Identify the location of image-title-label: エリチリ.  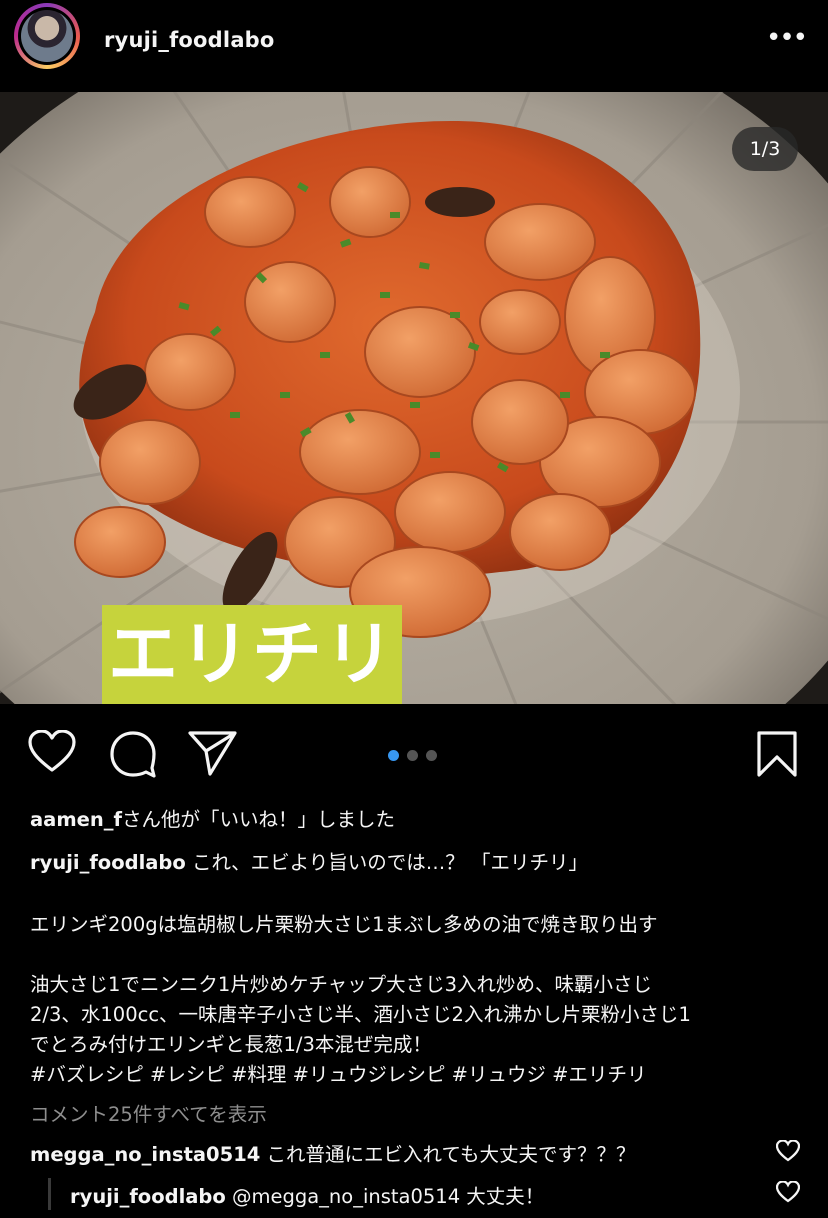
(252, 654).